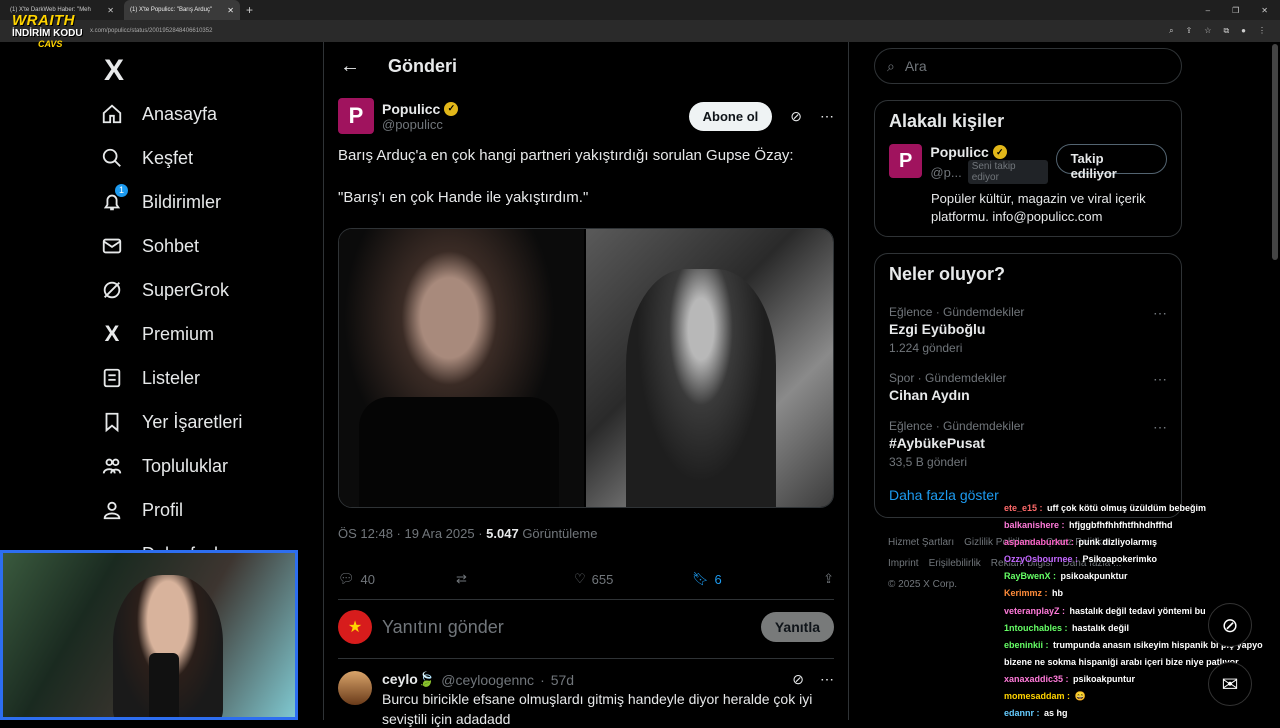 Image resolution: width=1280 pixels, height=728 pixels. What do you see at coordinates (751, 579) in the screenshot?
I see `bookmark-action: 🔖︎ 6` at bounding box center [751, 579].